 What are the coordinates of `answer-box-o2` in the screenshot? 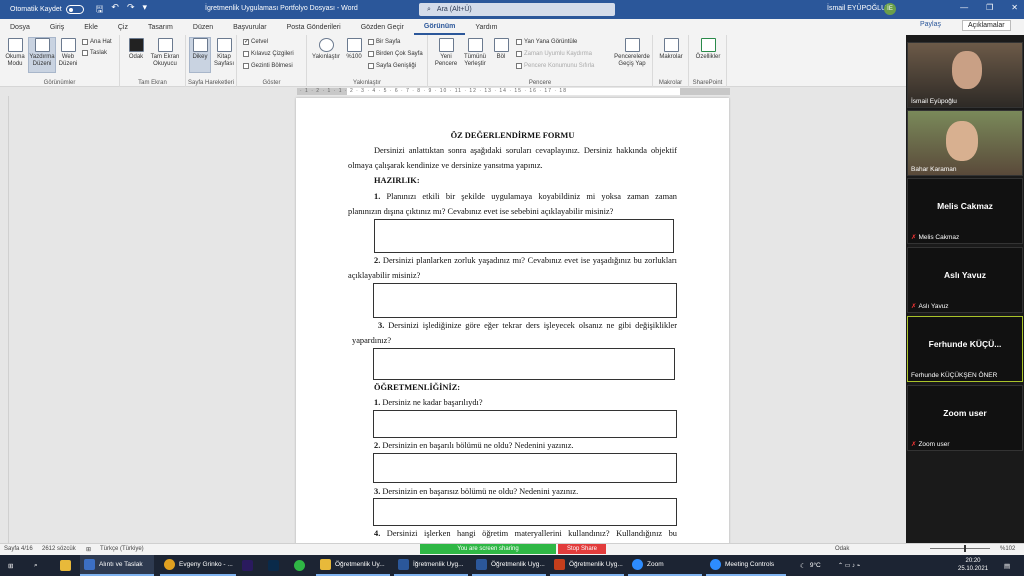 It's located at (525, 468).